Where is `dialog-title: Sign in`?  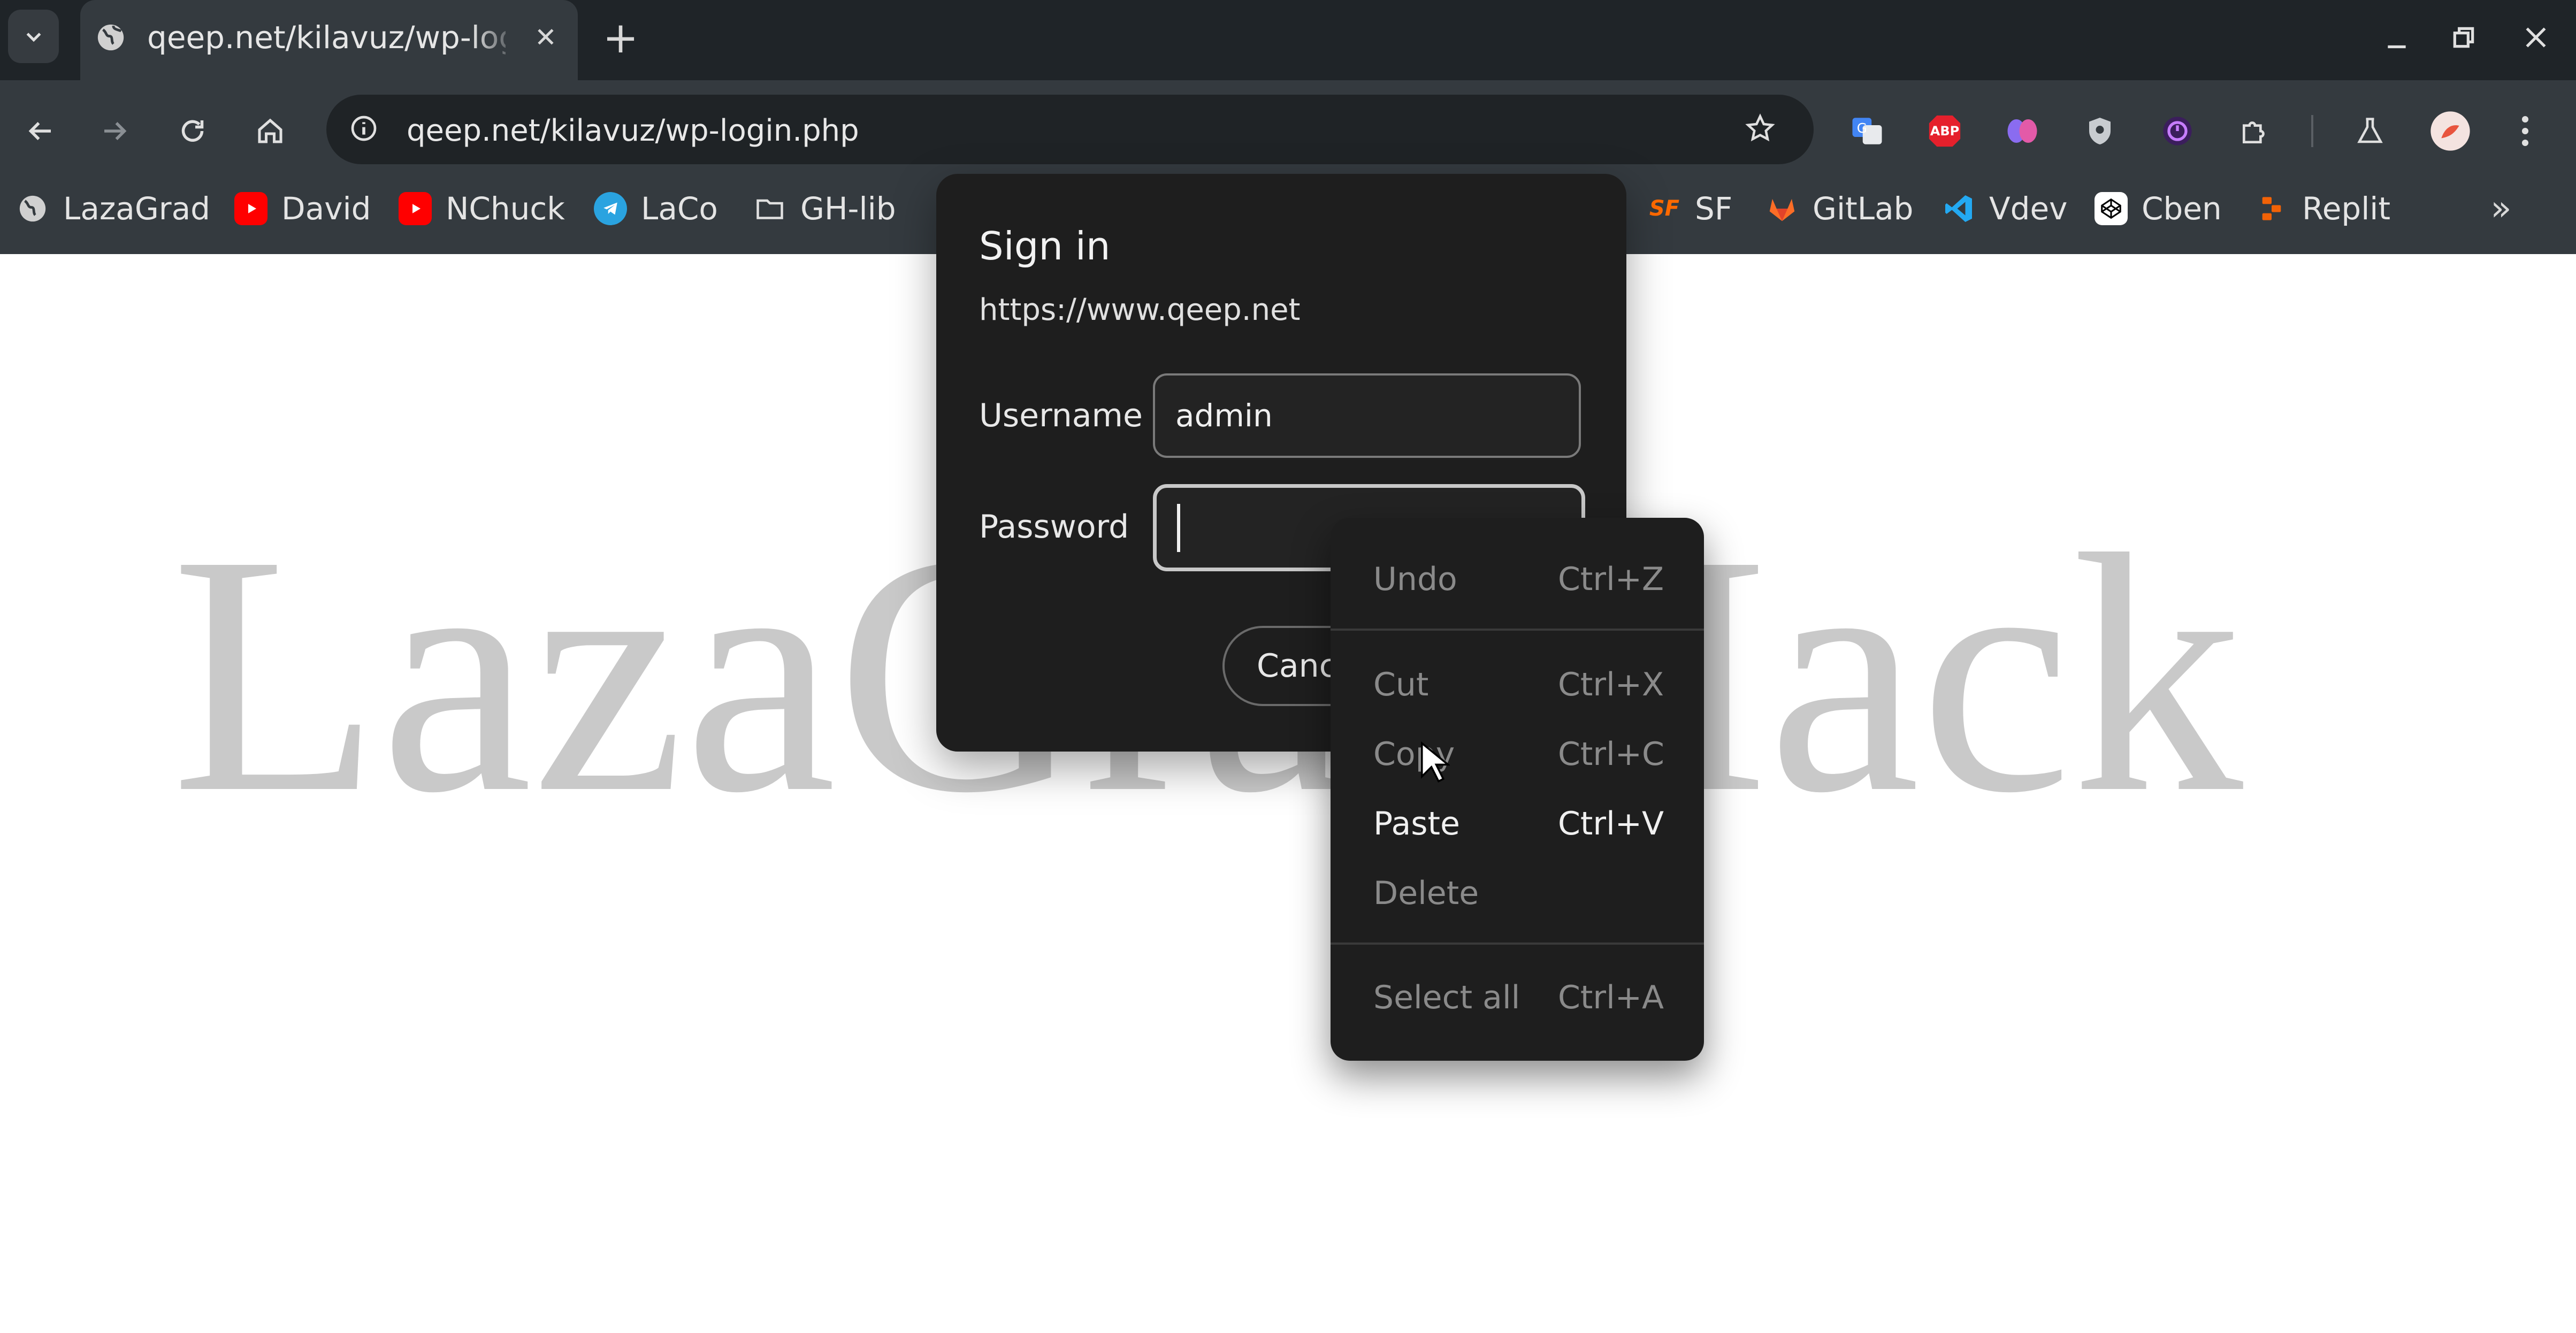 dialog-title: Sign in is located at coordinates (1045, 246).